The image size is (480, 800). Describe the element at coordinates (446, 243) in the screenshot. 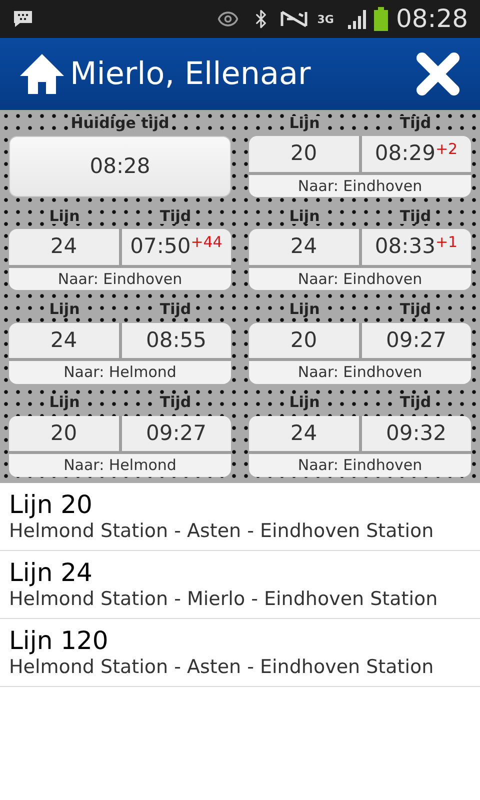

I see `delay: +1` at that location.